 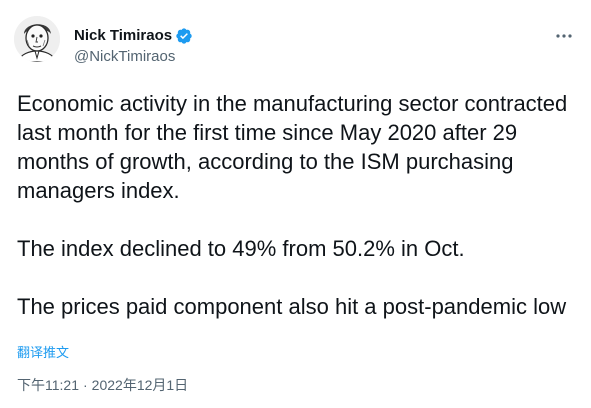 I want to click on more-options-button, so click(x=564, y=36).